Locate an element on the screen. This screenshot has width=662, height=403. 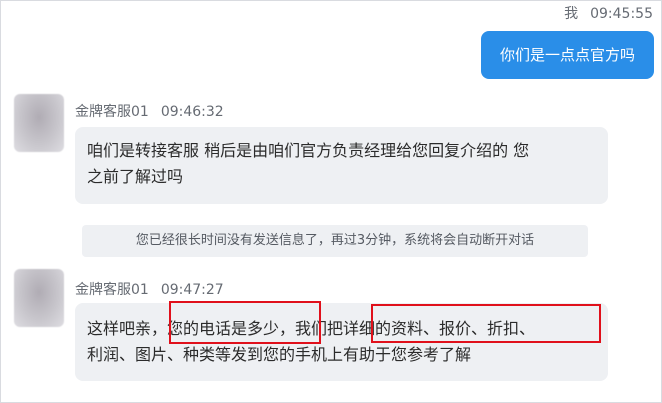
agent-message-meta: 金牌客服01 09:47:27 is located at coordinates (149, 289).